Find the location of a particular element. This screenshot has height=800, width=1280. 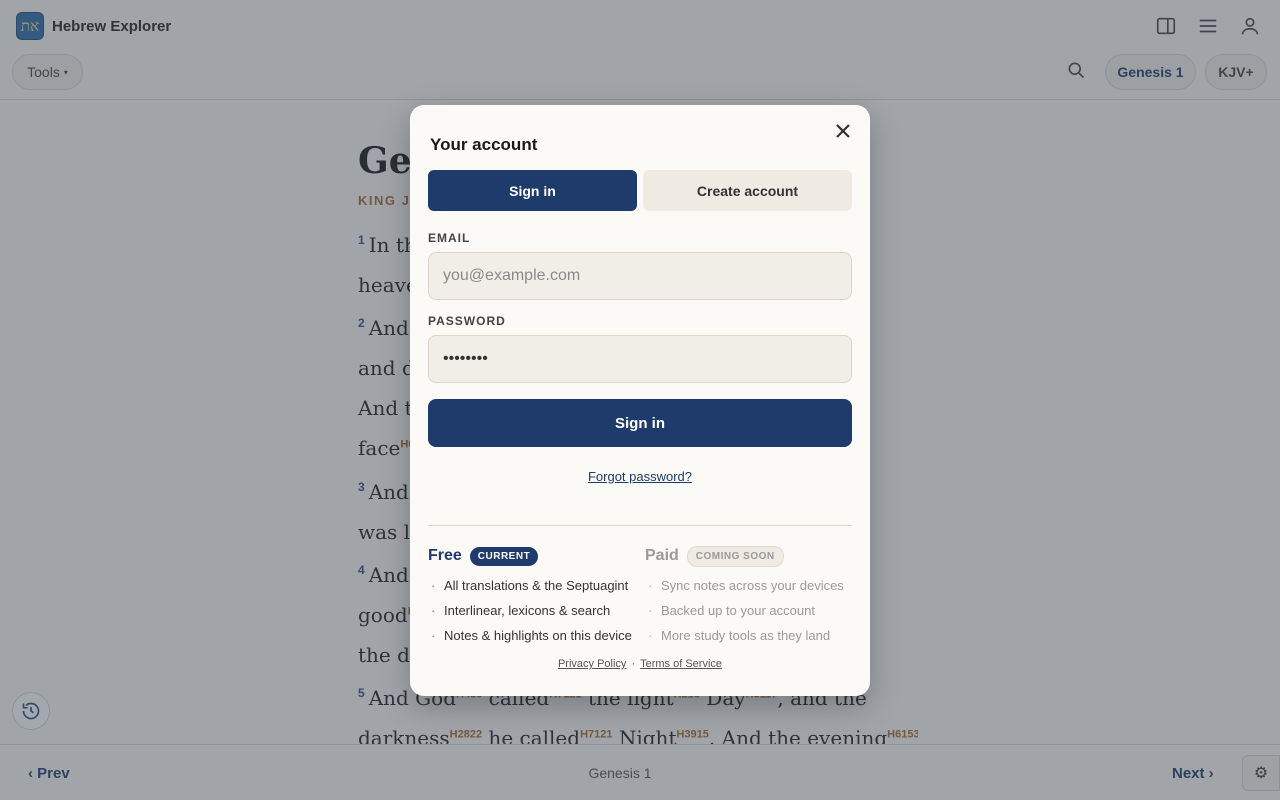

feature-text: Sync notes across your devices is located at coordinates (752, 585).